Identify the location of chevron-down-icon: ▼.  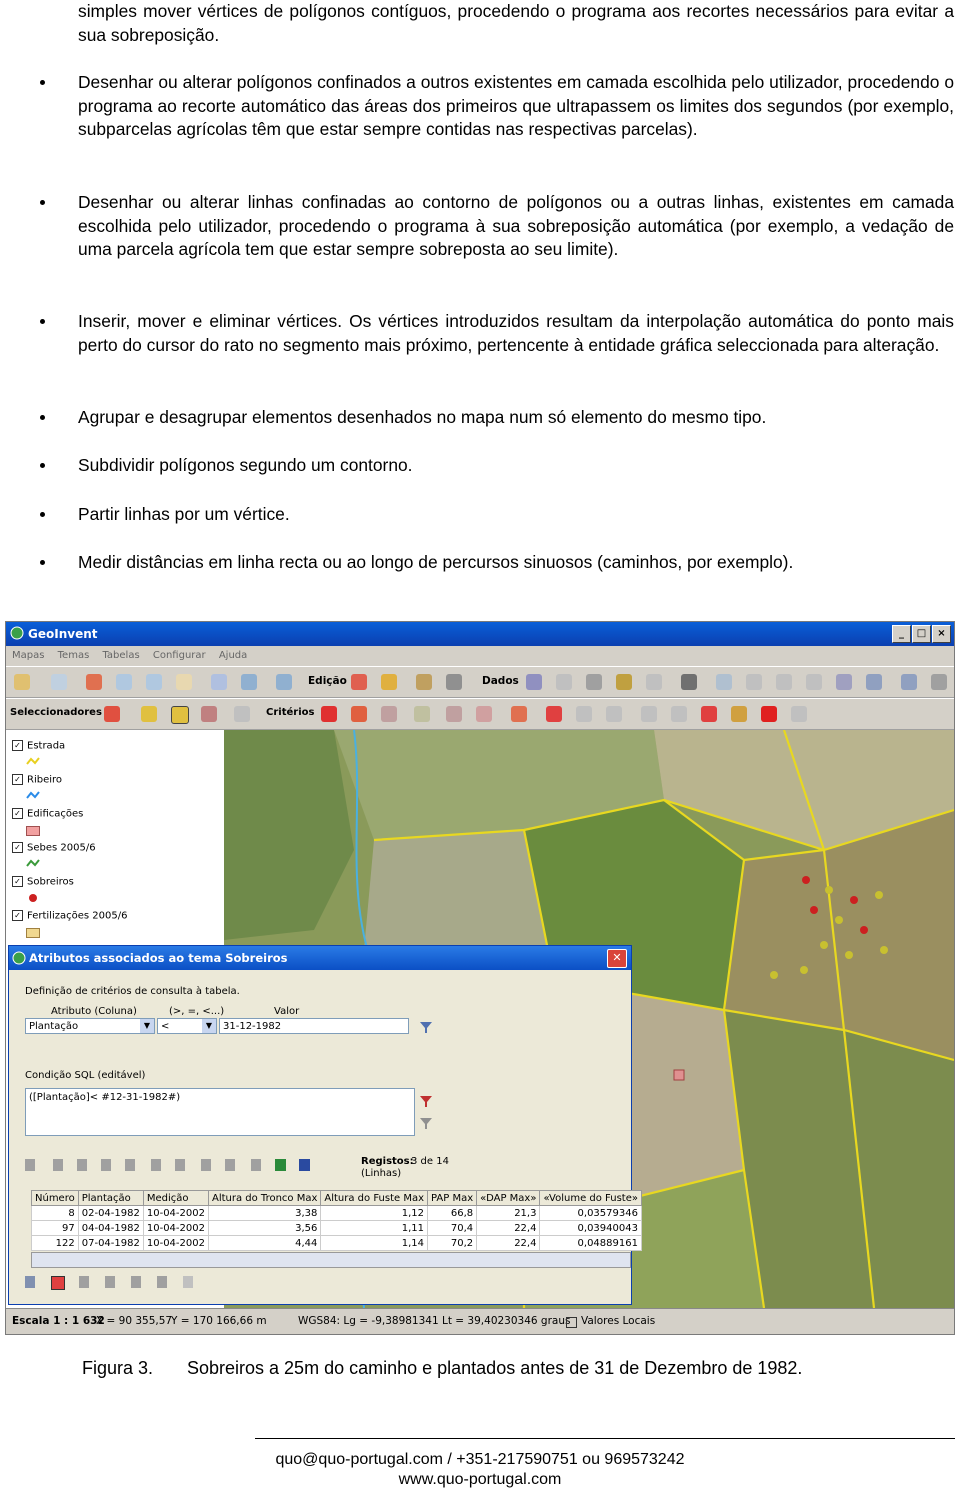
(147, 1026).